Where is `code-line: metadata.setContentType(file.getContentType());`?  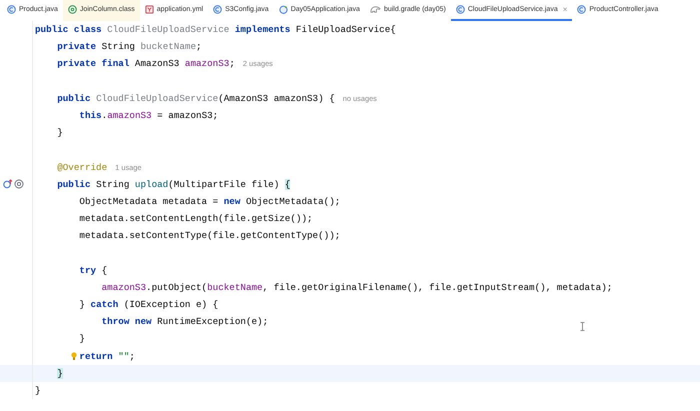 code-line: metadata.setContentType(file.getContentType()); is located at coordinates (209, 236).